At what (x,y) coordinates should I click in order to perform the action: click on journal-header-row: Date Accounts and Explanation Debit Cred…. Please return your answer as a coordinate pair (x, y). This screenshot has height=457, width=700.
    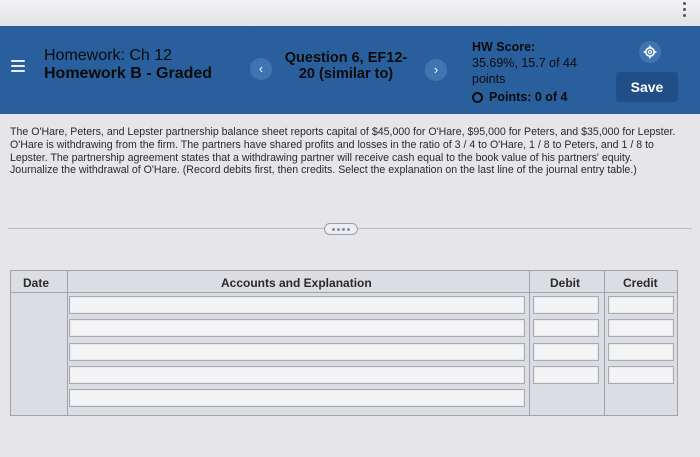
    Looking at the image, I should click on (344, 282).